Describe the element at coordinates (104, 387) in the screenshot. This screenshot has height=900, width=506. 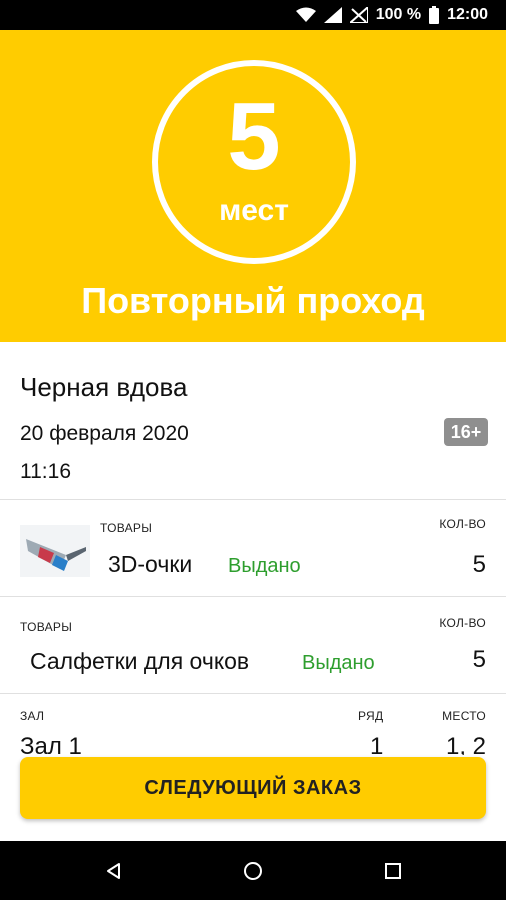
I see `movie-title: Черная вдова` at that location.